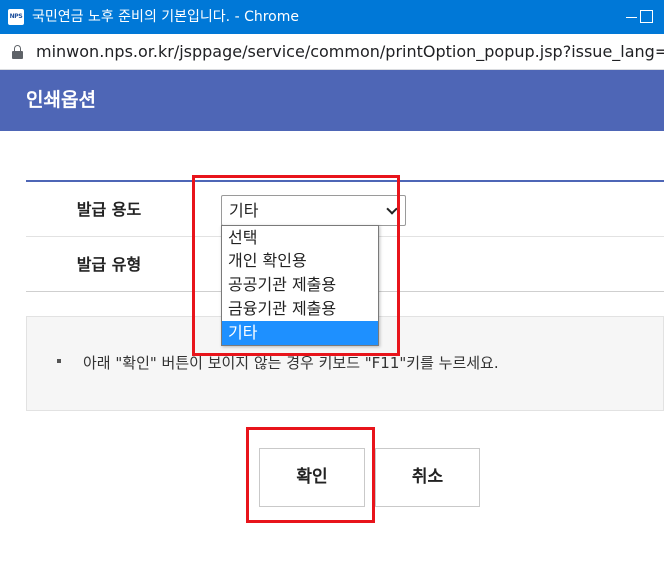 The width and height of the screenshot is (664, 579). What do you see at coordinates (109, 209) in the screenshot?
I see `issue-purpose-label: 발급 용도` at bounding box center [109, 209].